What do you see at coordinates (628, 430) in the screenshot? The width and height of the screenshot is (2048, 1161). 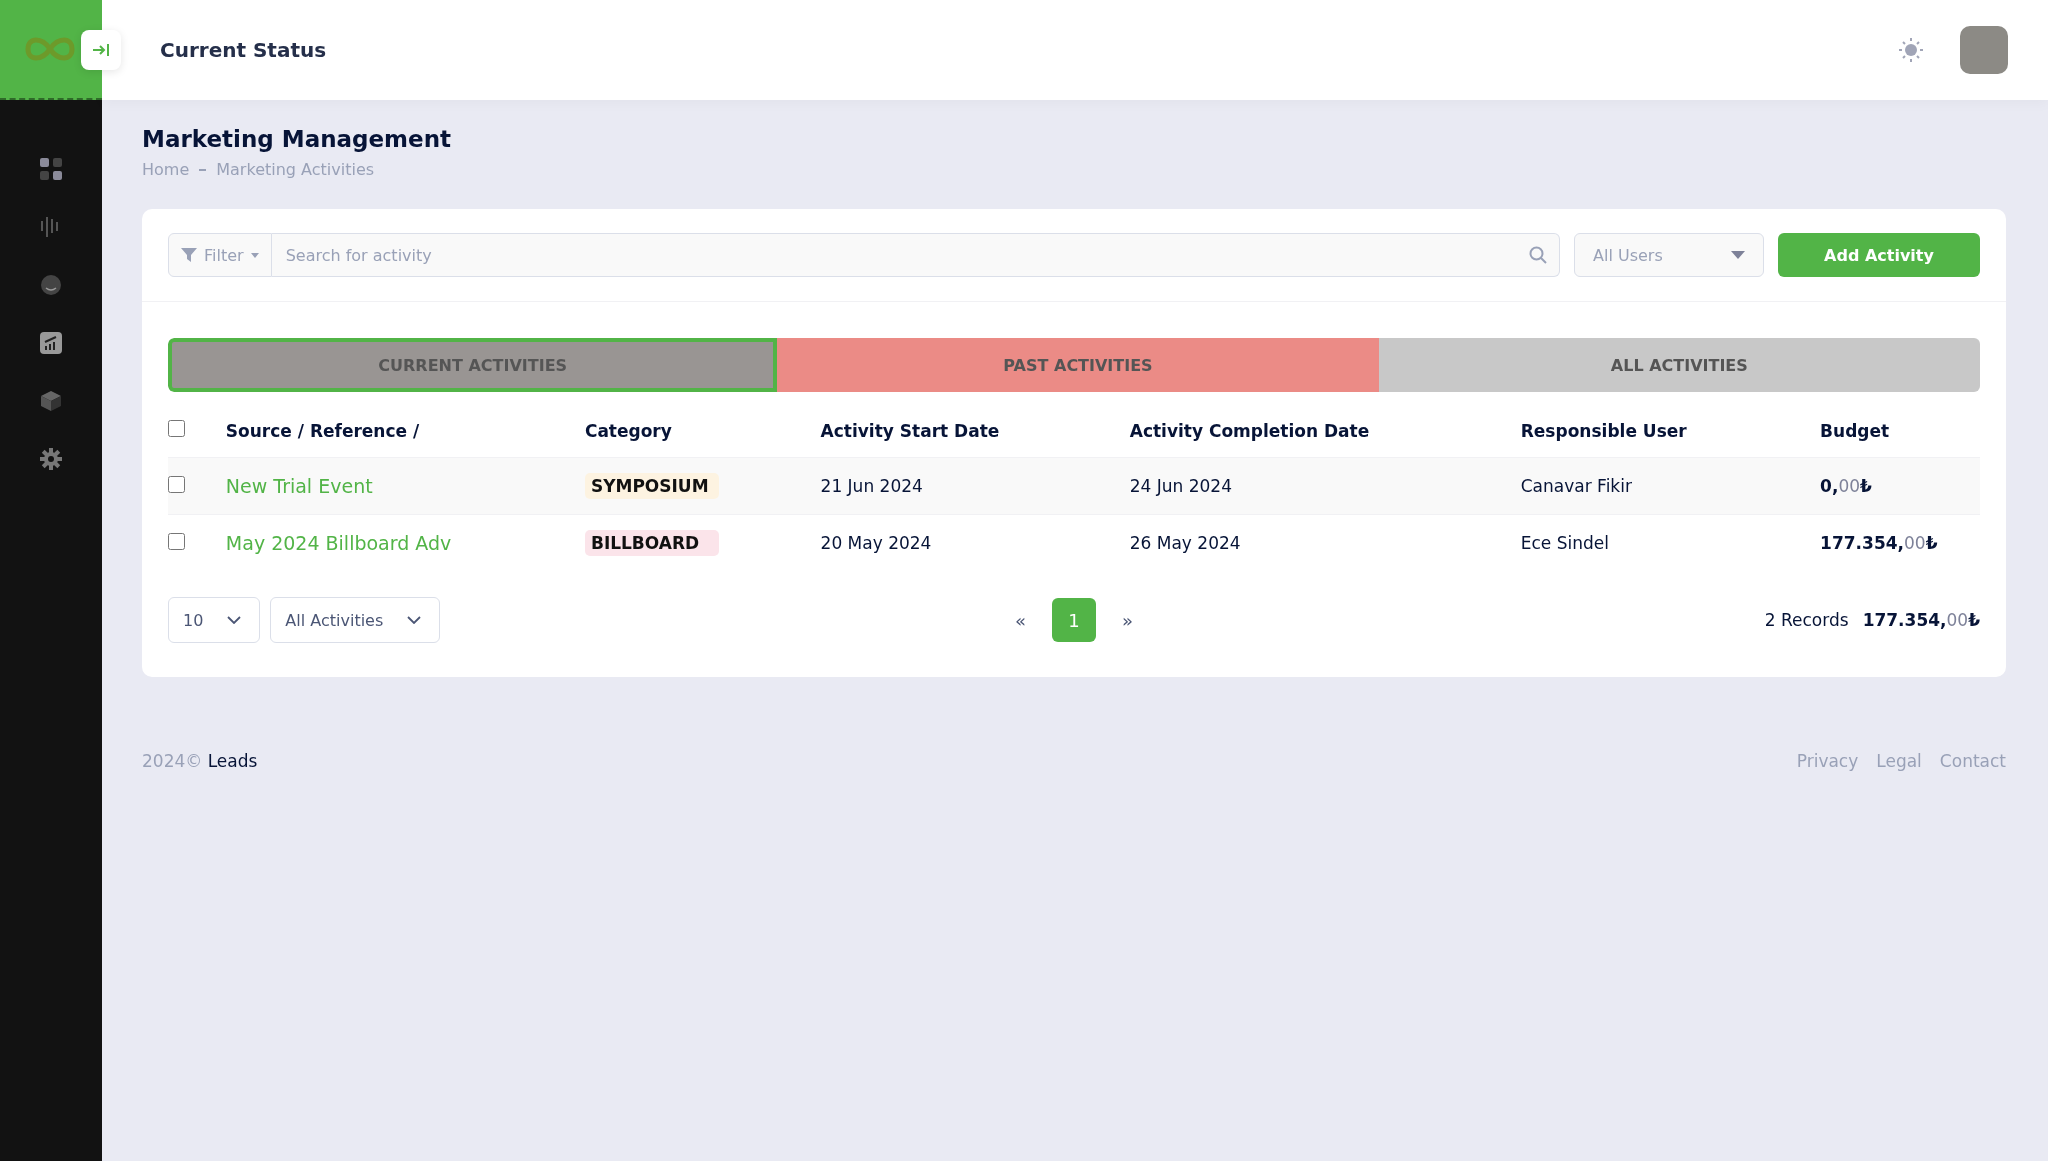 I see `column-header: Category` at bounding box center [628, 430].